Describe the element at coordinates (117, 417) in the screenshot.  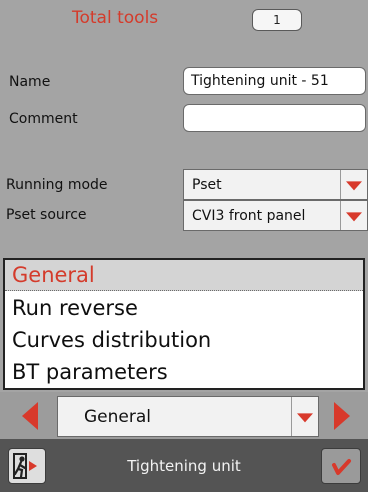
I see `category-select-value: General` at that location.